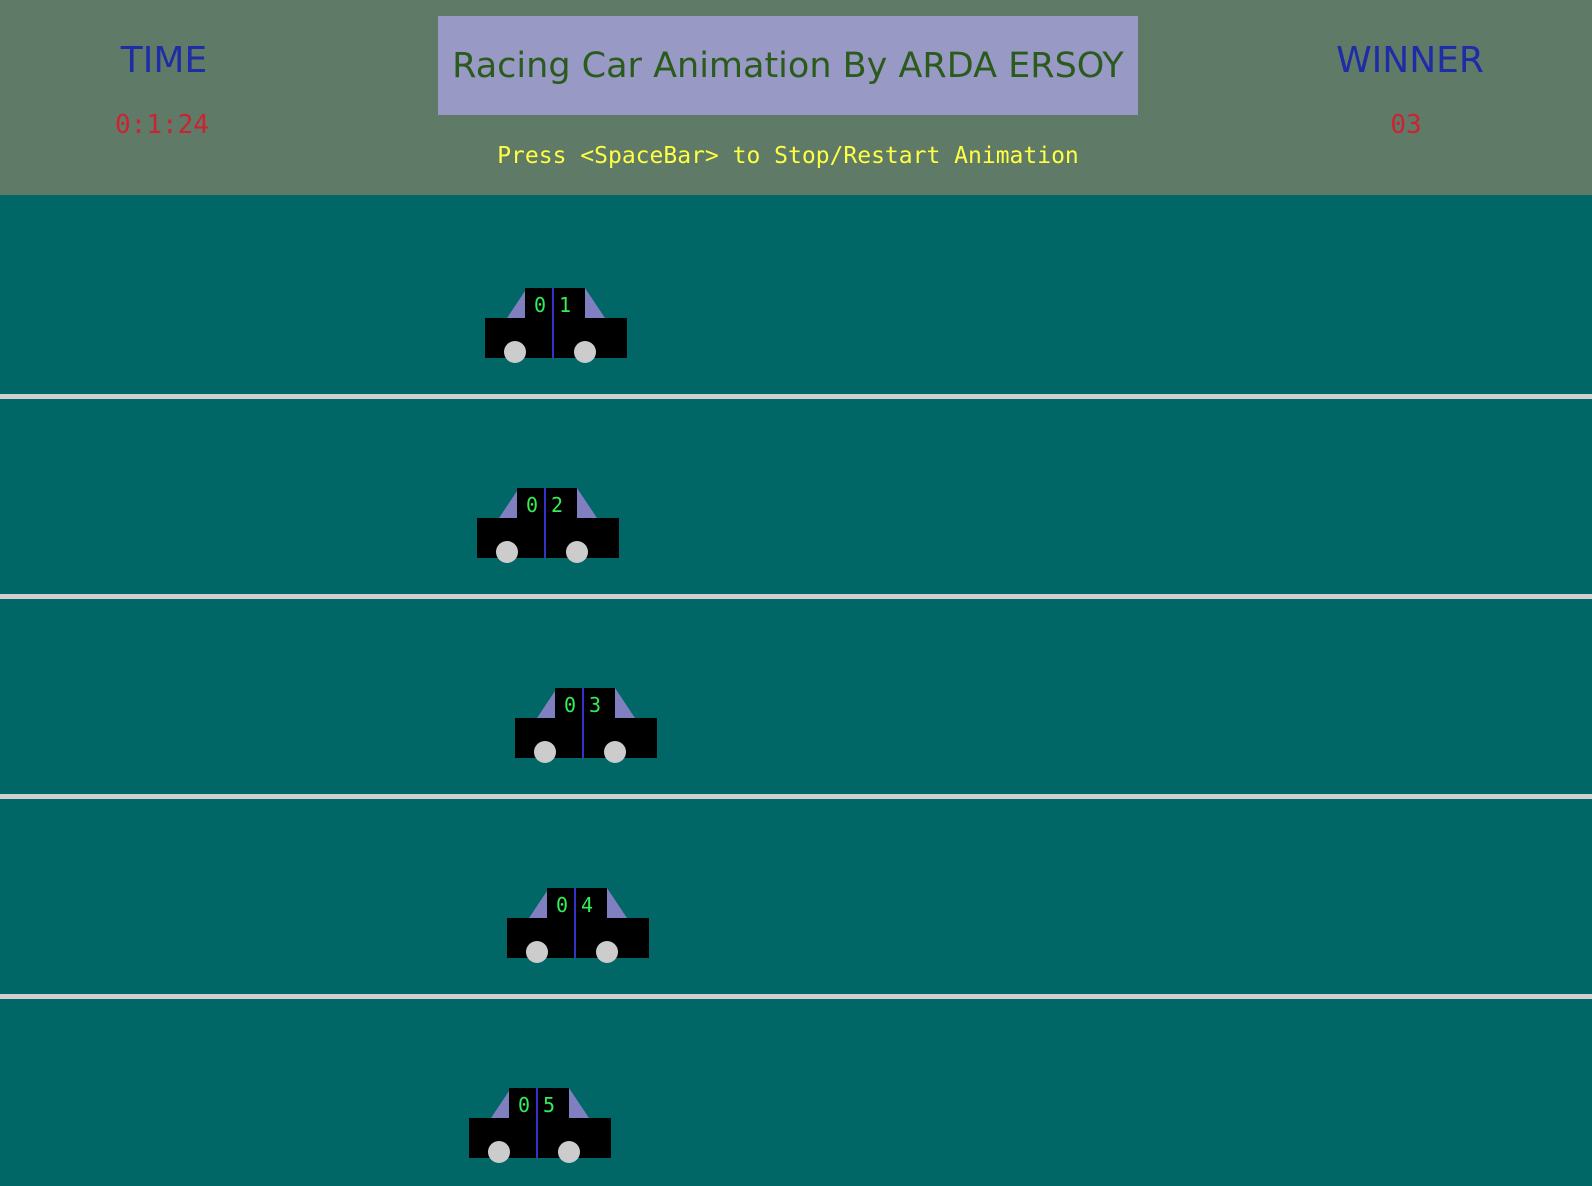  Describe the element at coordinates (548, 526) in the screenshot. I see `race-car-02: 0 2` at that location.